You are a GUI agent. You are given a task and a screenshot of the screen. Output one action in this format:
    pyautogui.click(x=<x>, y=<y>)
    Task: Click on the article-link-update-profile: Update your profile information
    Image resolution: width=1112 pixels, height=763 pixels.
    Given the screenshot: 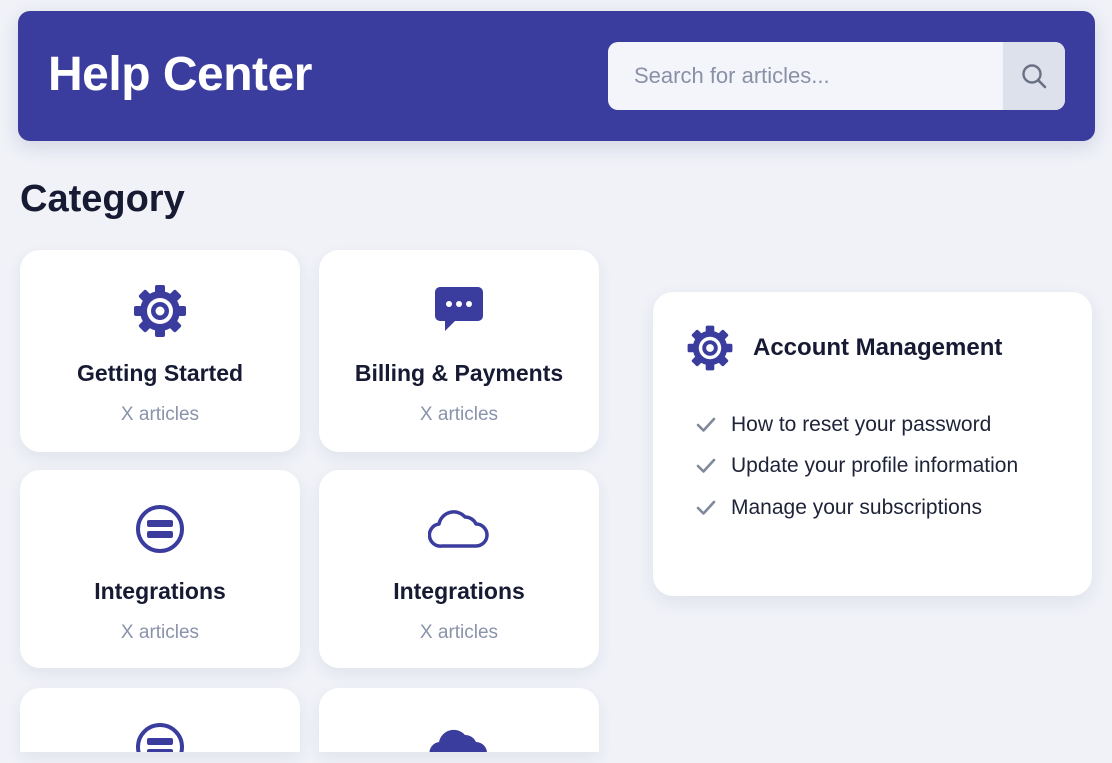 What is the action you would take?
    pyautogui.click(x=856, y=467)
    